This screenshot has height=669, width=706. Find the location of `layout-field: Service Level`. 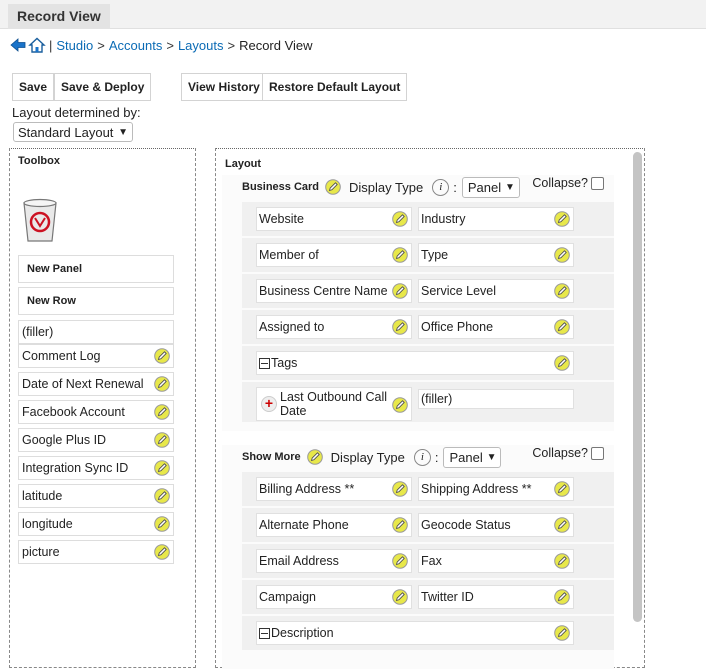

layout-field: Service Level is located at coordinates (496, 291).